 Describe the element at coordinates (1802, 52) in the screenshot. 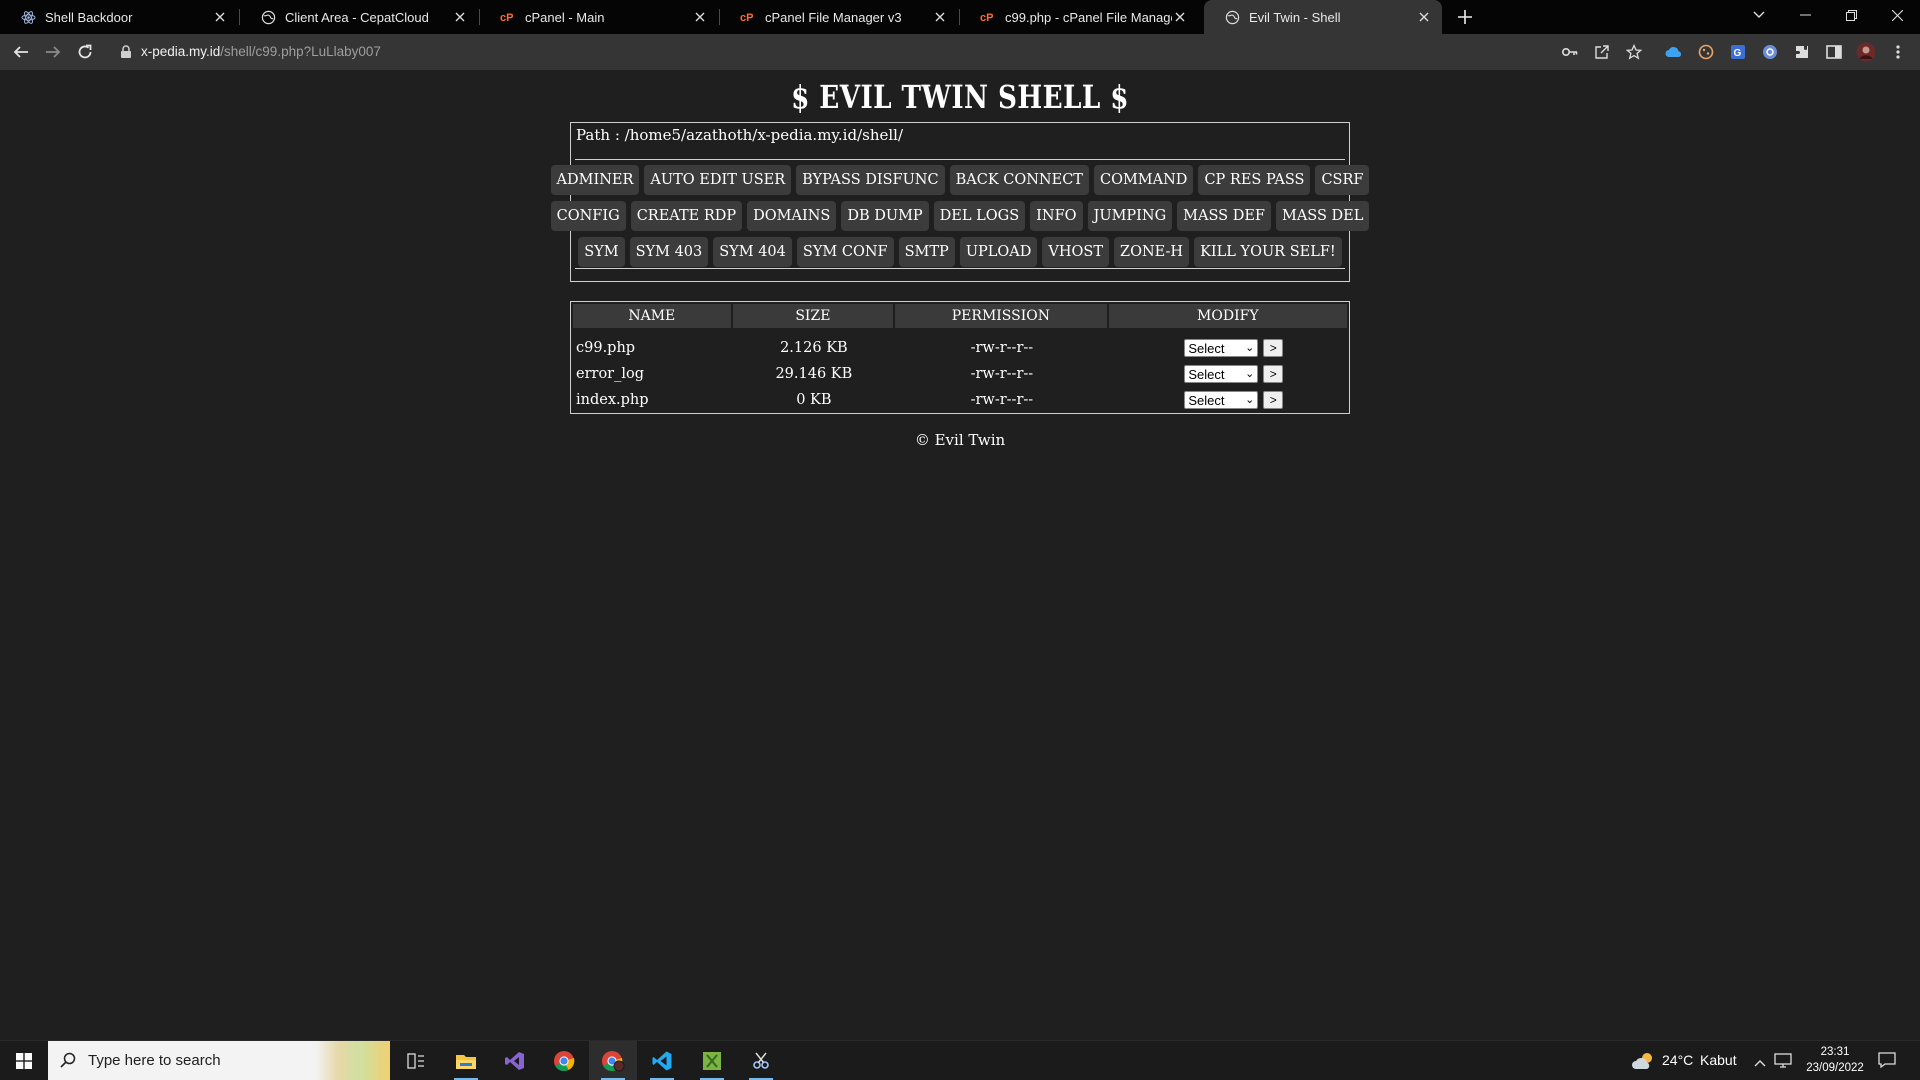

I see `extensions-icon` at that location.